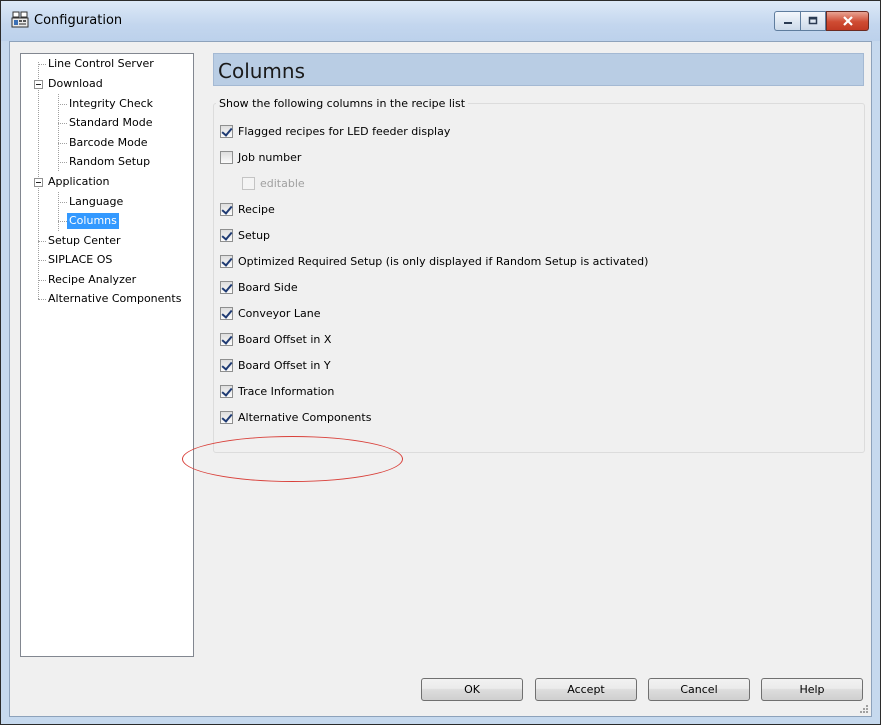 The width and height of the screenshot is (881, 725). What do you see at coordinates (440, 21) in the screenshot?
I see `title-bar: Configuration` at bounding box center [440, 21].